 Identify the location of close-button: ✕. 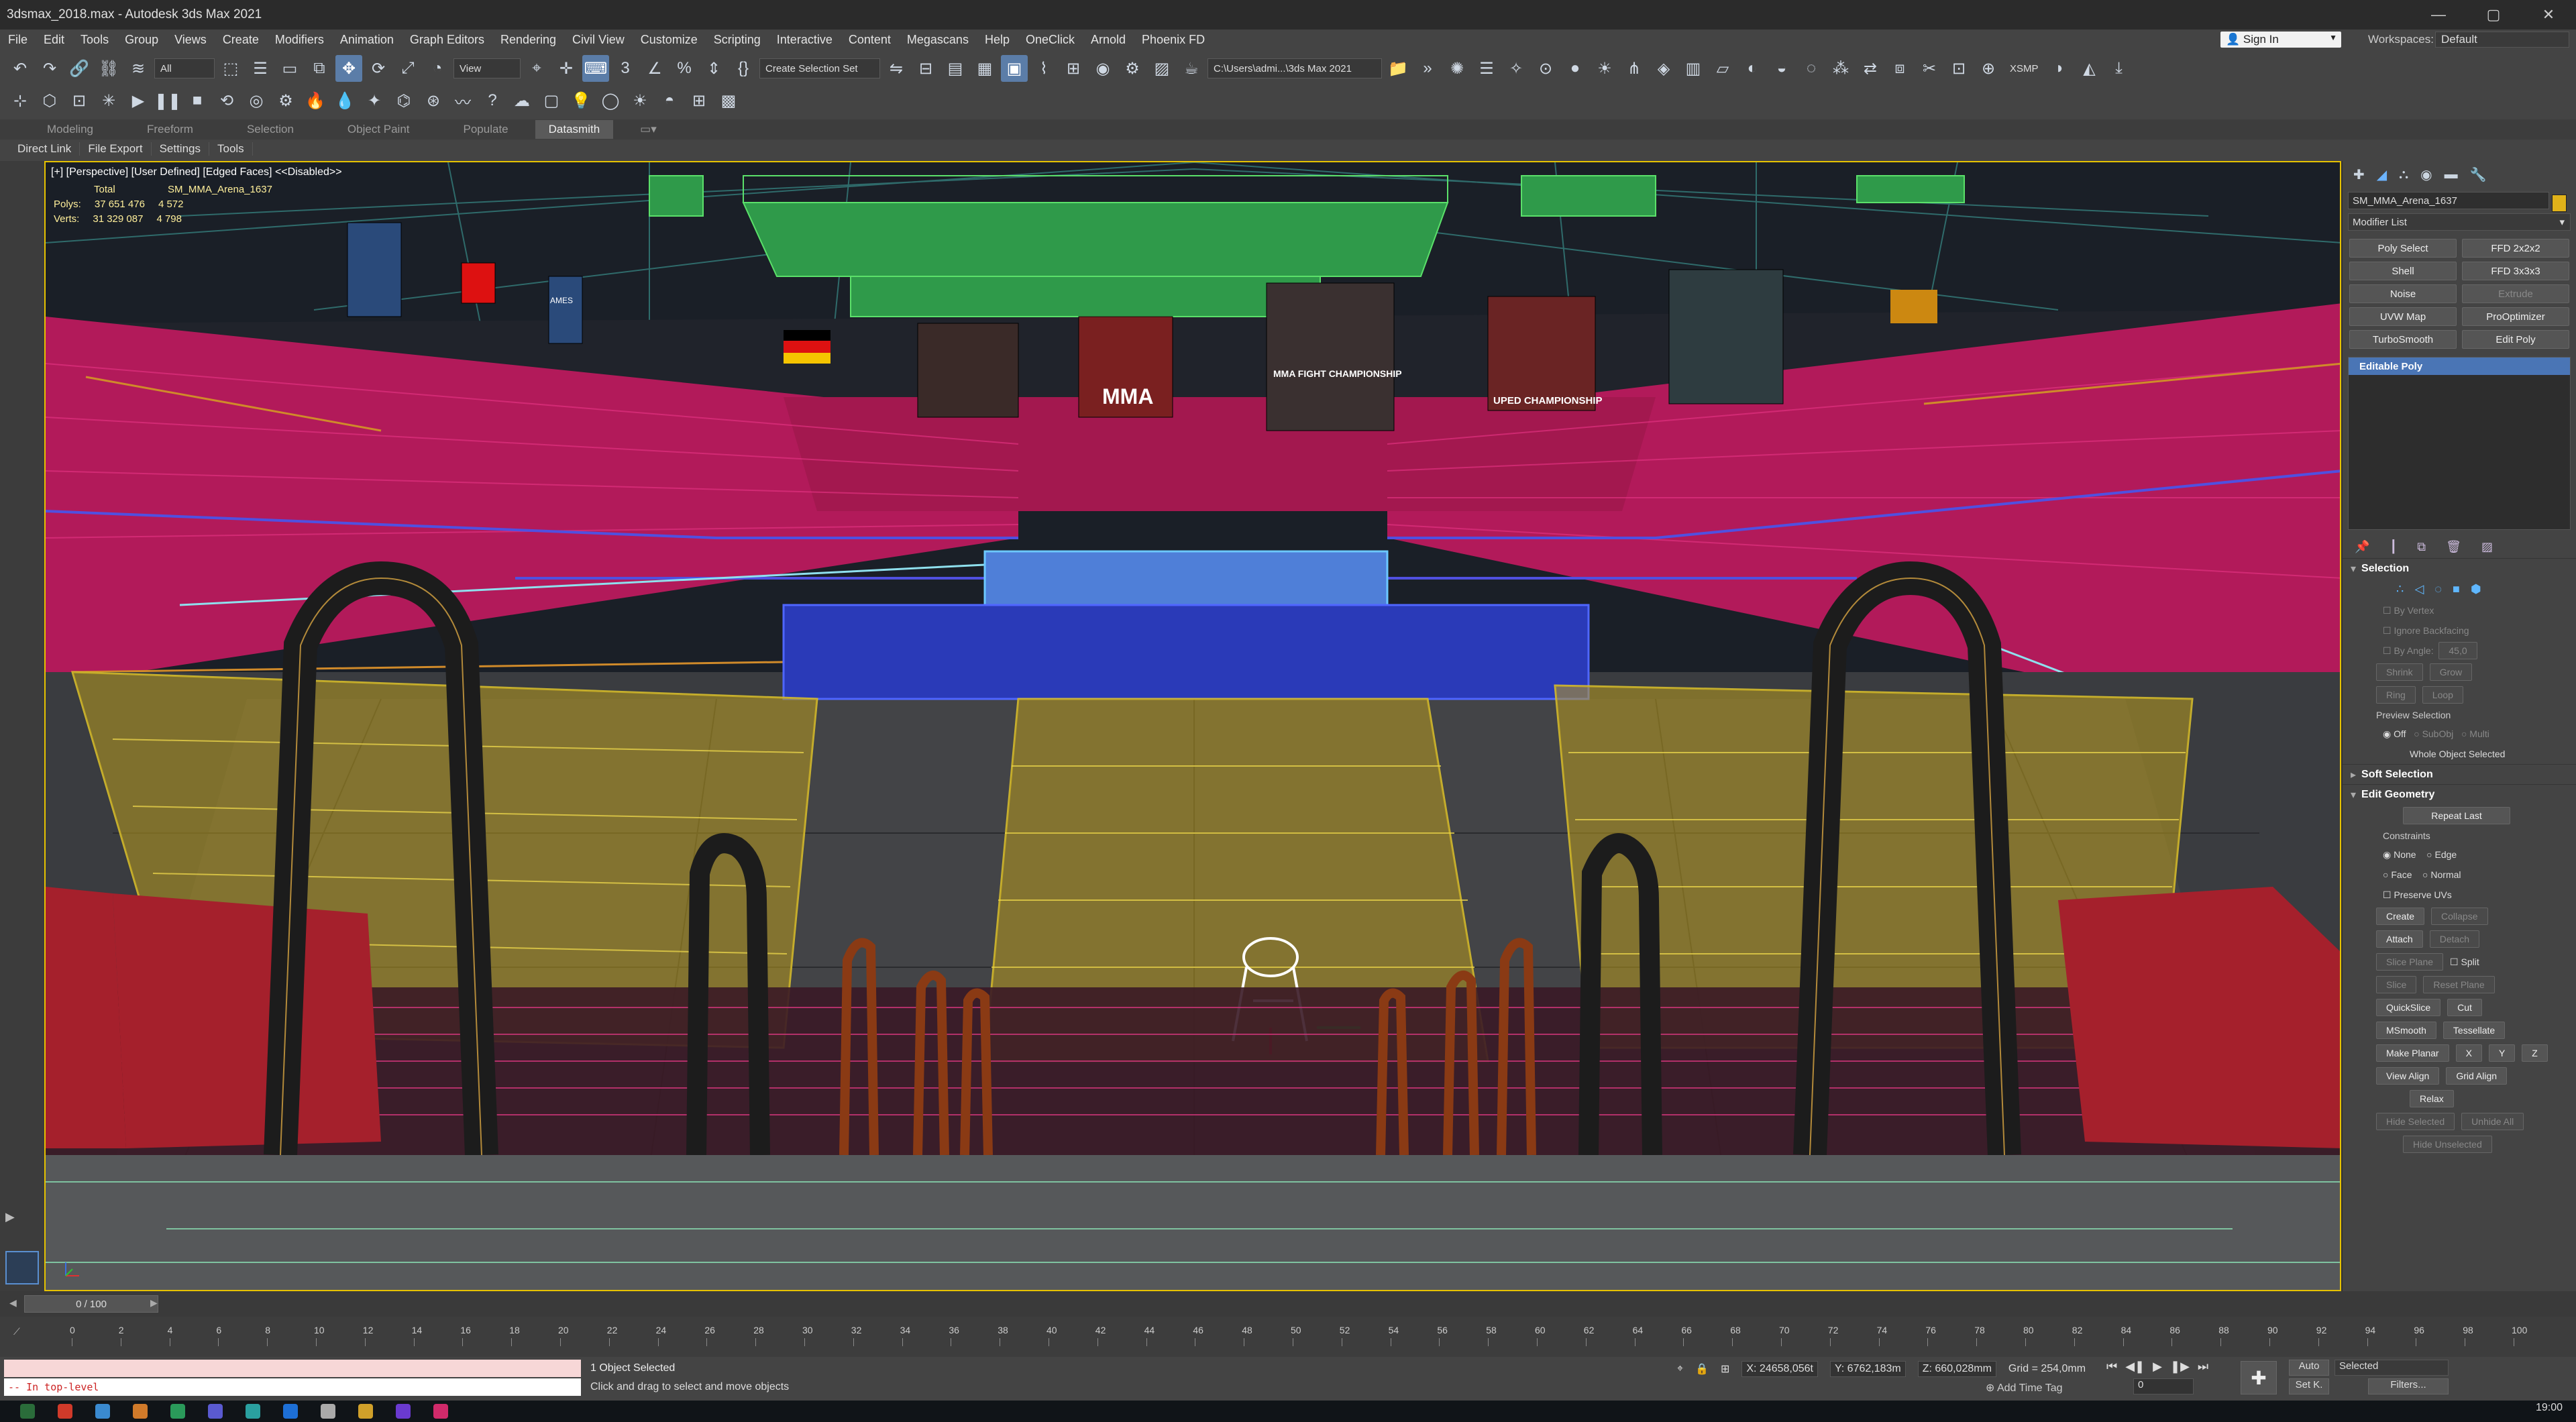
(2548, 15).